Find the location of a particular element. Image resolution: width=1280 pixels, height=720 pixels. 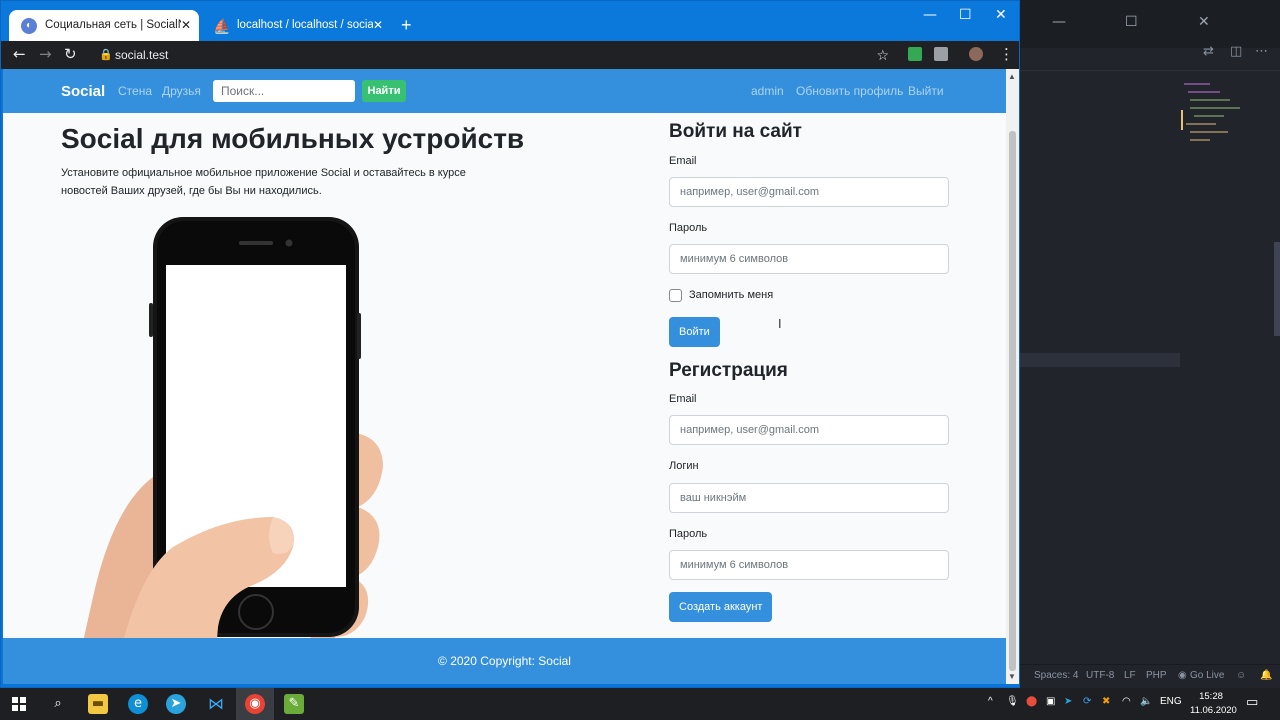

vscode-icon: ⋈ is located at coordinates (216, 704).